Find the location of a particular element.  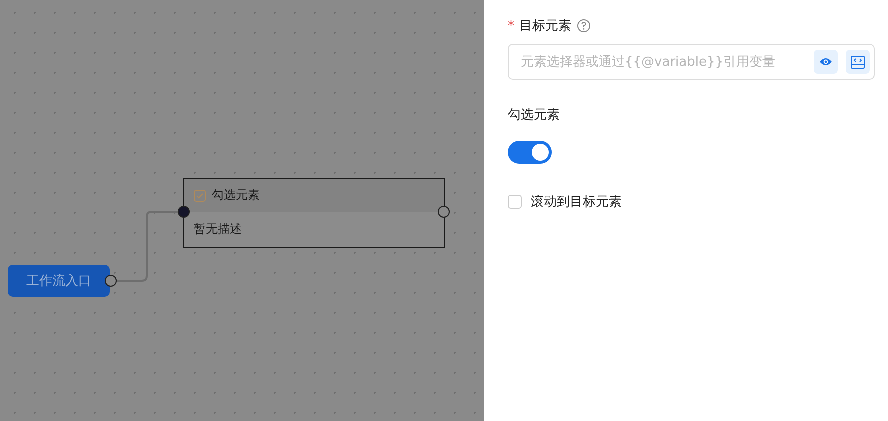

node-title: 勾选元素 is located at coordinates (236, 195).